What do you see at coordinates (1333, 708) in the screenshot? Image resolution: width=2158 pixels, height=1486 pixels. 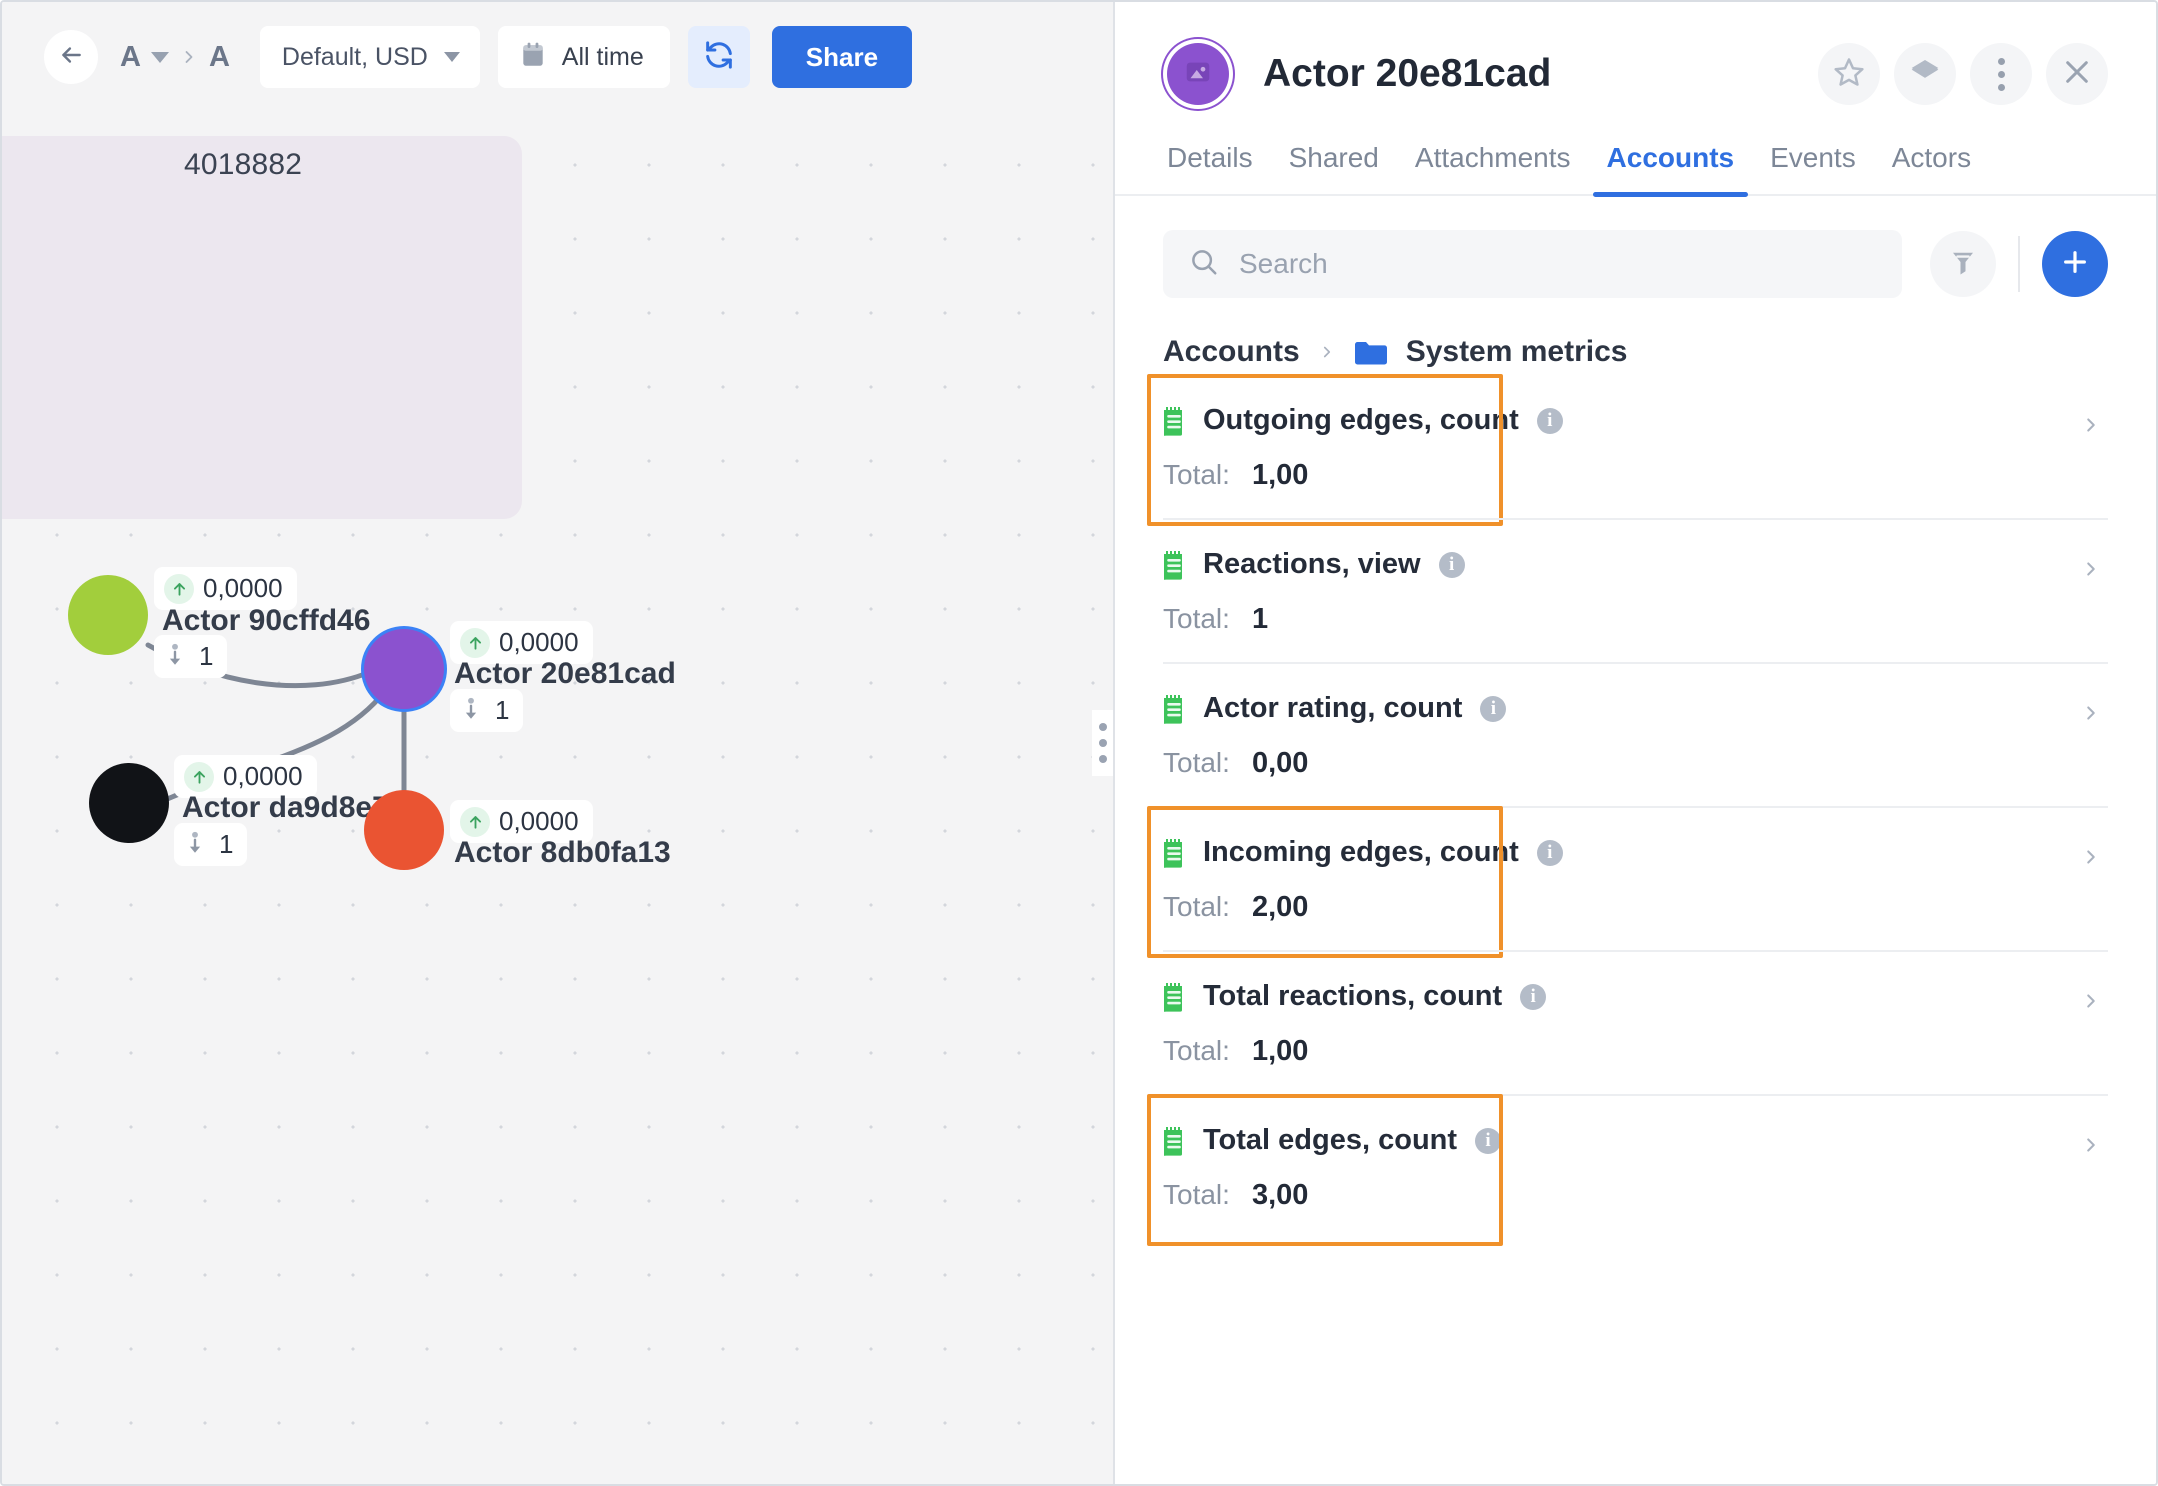 I see `metric-name: Actor rating, count` at bounding box center [1333, 708].